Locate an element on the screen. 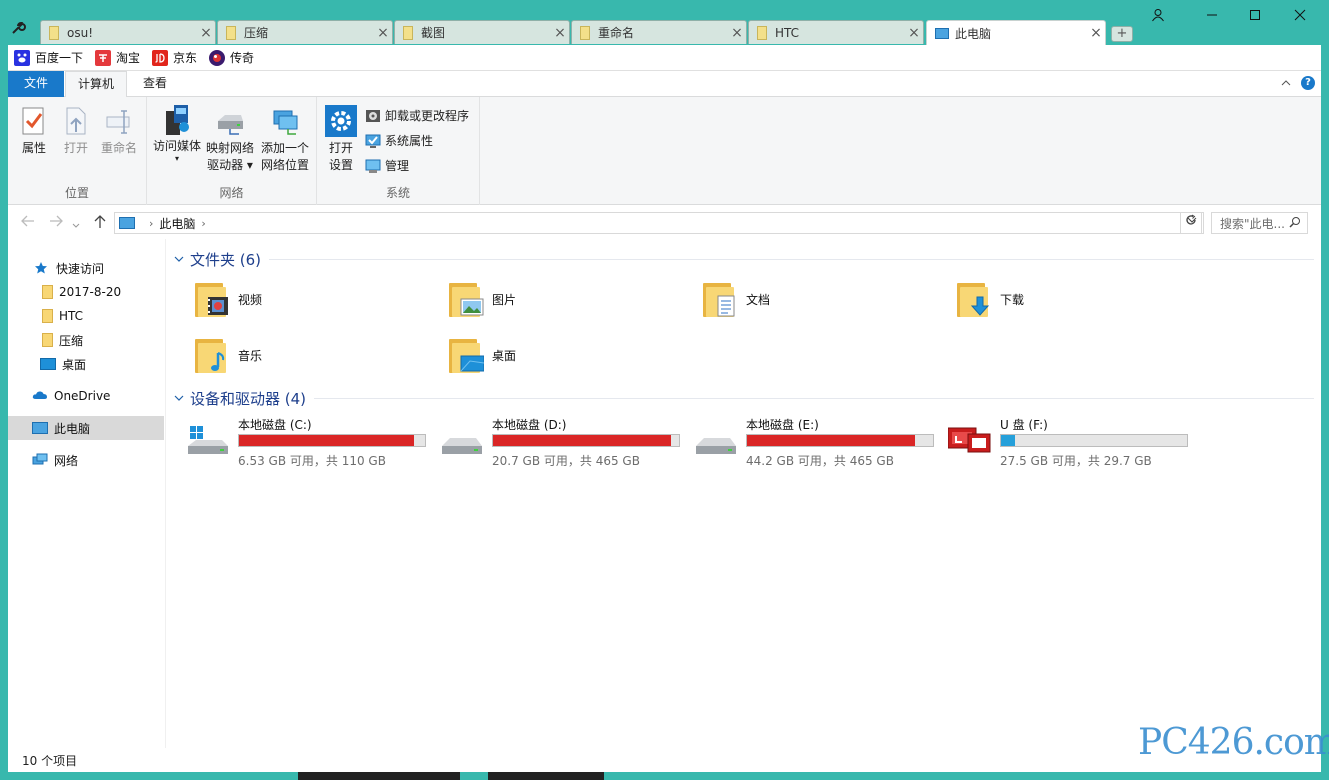 The image size is (1329, 780). refresh-button is located at coordinates (1191, 223).